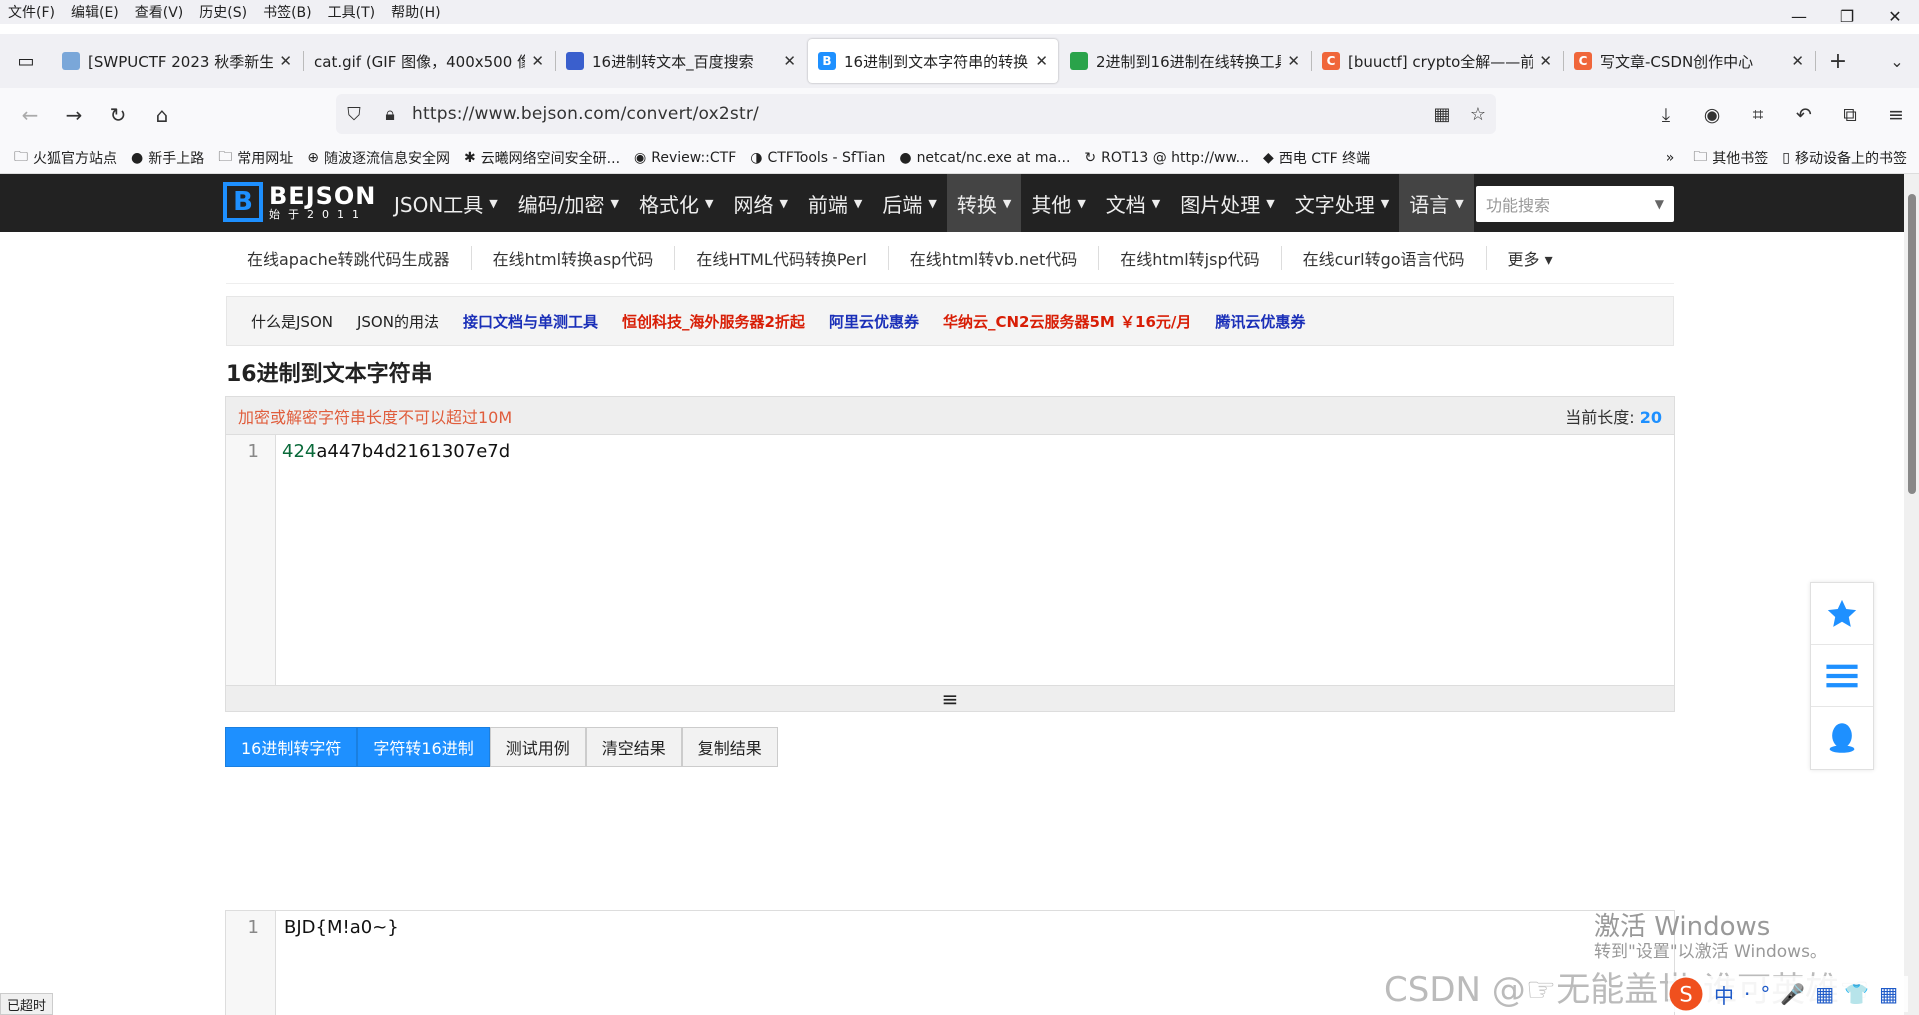 The height and width of the screenshot is (1015, 1919). What do you see at coordinates (1758, 115) in the screenshot?
I see `screenshot-icon: ⌗` at bounding box center [1758, 115].